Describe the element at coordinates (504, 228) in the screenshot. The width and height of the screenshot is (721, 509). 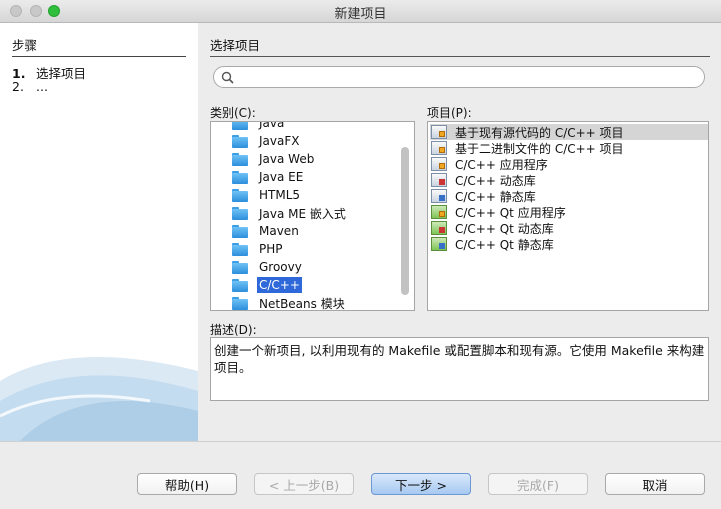
I see `project-label: C/C++ Qt 动态库` at that location.